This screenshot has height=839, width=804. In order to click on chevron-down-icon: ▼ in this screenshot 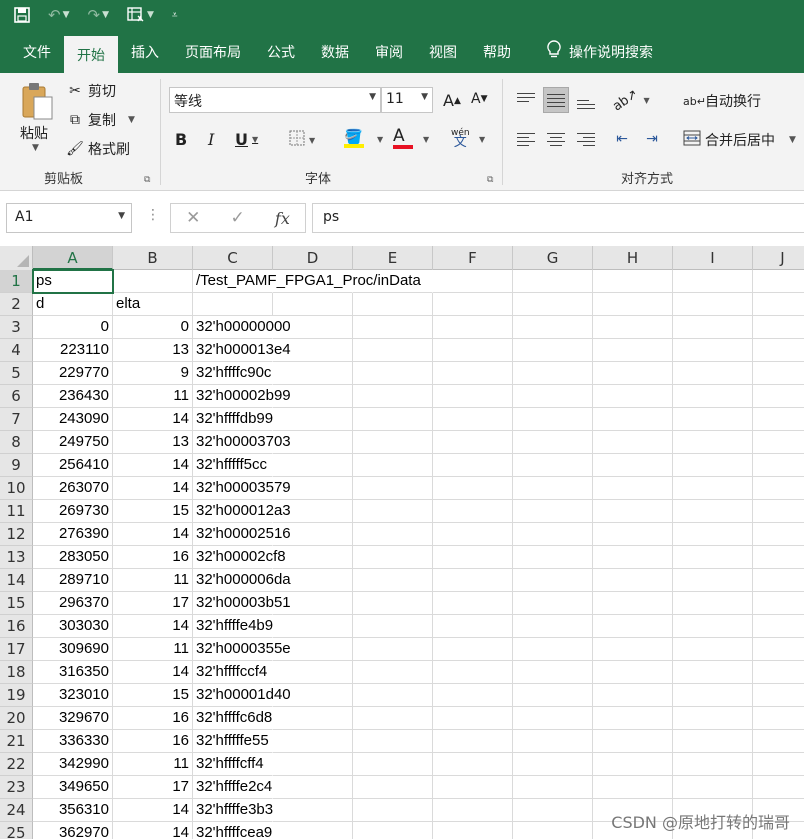, I will do `click(35, 148)`.